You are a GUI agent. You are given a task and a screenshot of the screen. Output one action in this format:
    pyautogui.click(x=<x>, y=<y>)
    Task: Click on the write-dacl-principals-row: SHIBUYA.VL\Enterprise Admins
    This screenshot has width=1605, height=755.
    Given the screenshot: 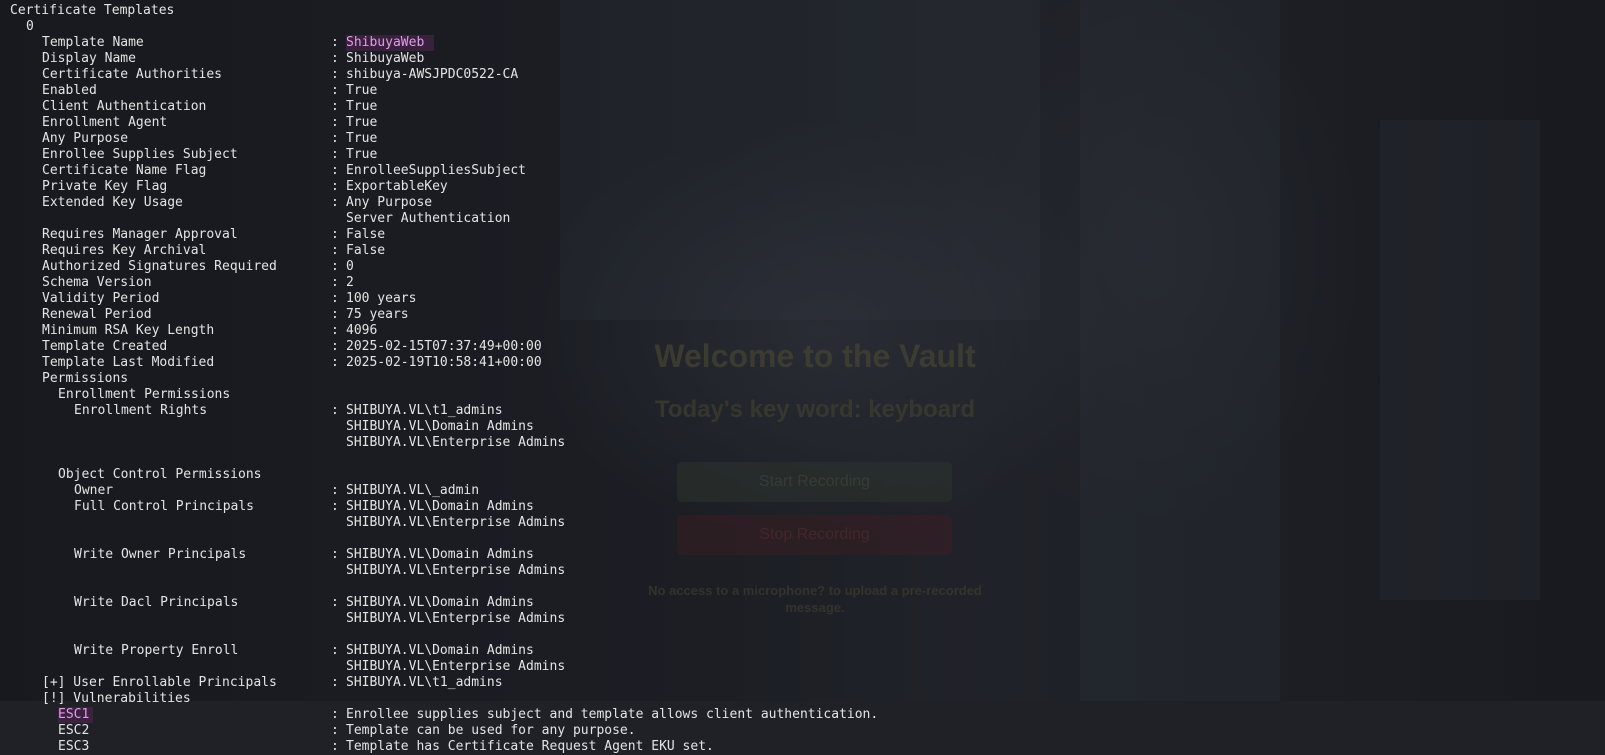 What is the action you would take?
    pyautogui.click(x=802, y=619)
    